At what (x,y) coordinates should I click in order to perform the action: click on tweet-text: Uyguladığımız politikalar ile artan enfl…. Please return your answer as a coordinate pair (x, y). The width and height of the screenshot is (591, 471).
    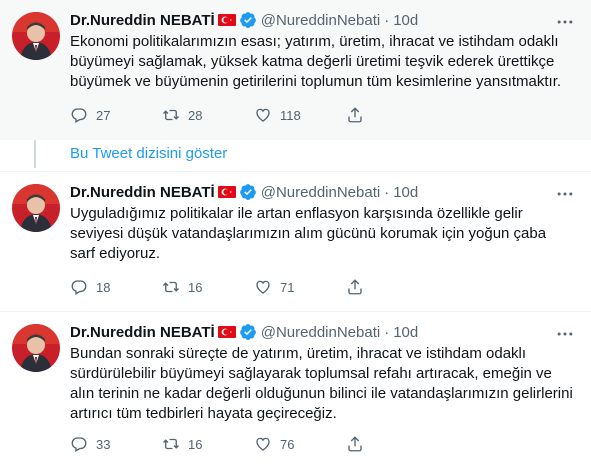
    Looking at the image, I should click on (308, 233).